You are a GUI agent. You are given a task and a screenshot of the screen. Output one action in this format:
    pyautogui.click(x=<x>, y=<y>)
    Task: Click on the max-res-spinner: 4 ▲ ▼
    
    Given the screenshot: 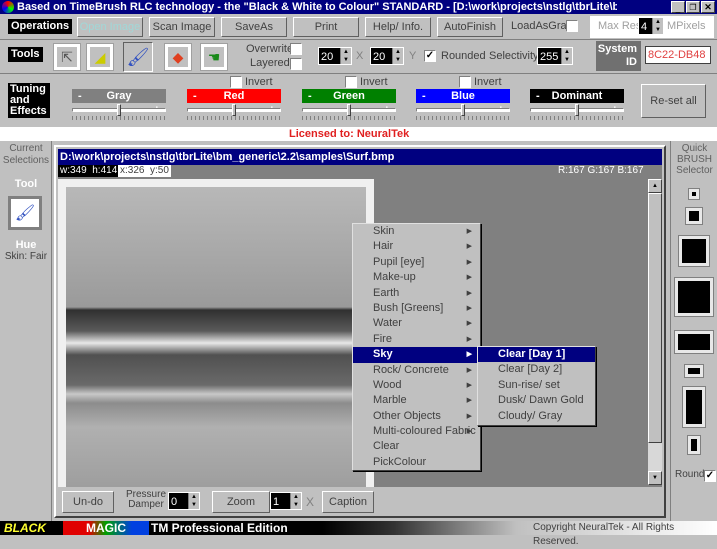 What is the action you would take?
    pyautogui.click(x=651, y=26)
    